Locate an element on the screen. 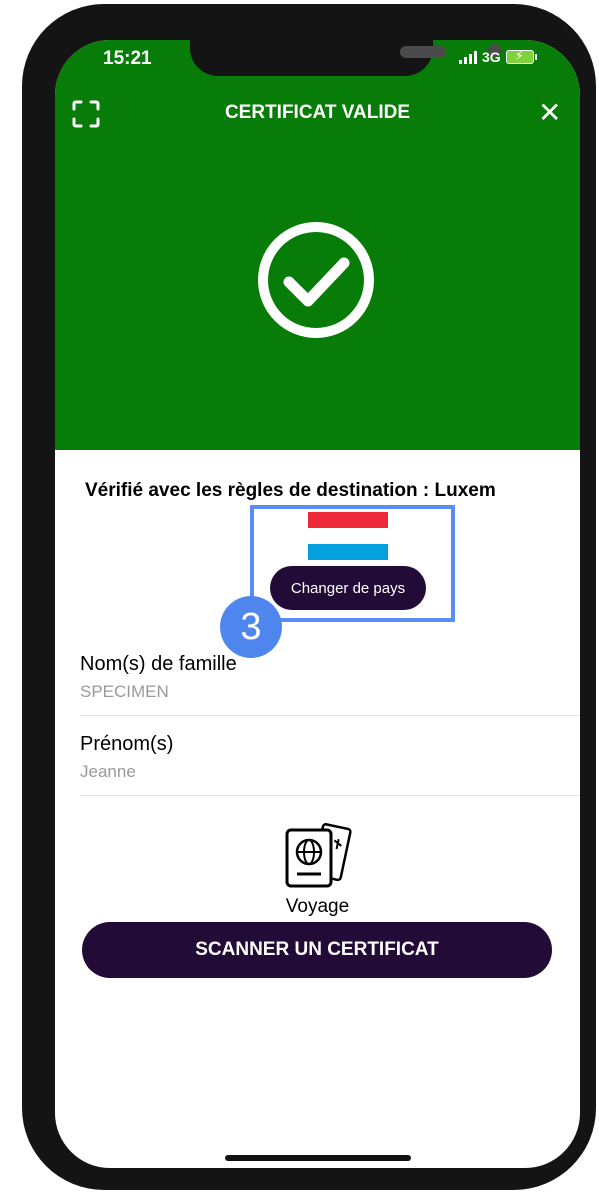  status-indicators: 3G ⚡ is located at coordinates (498, 56).